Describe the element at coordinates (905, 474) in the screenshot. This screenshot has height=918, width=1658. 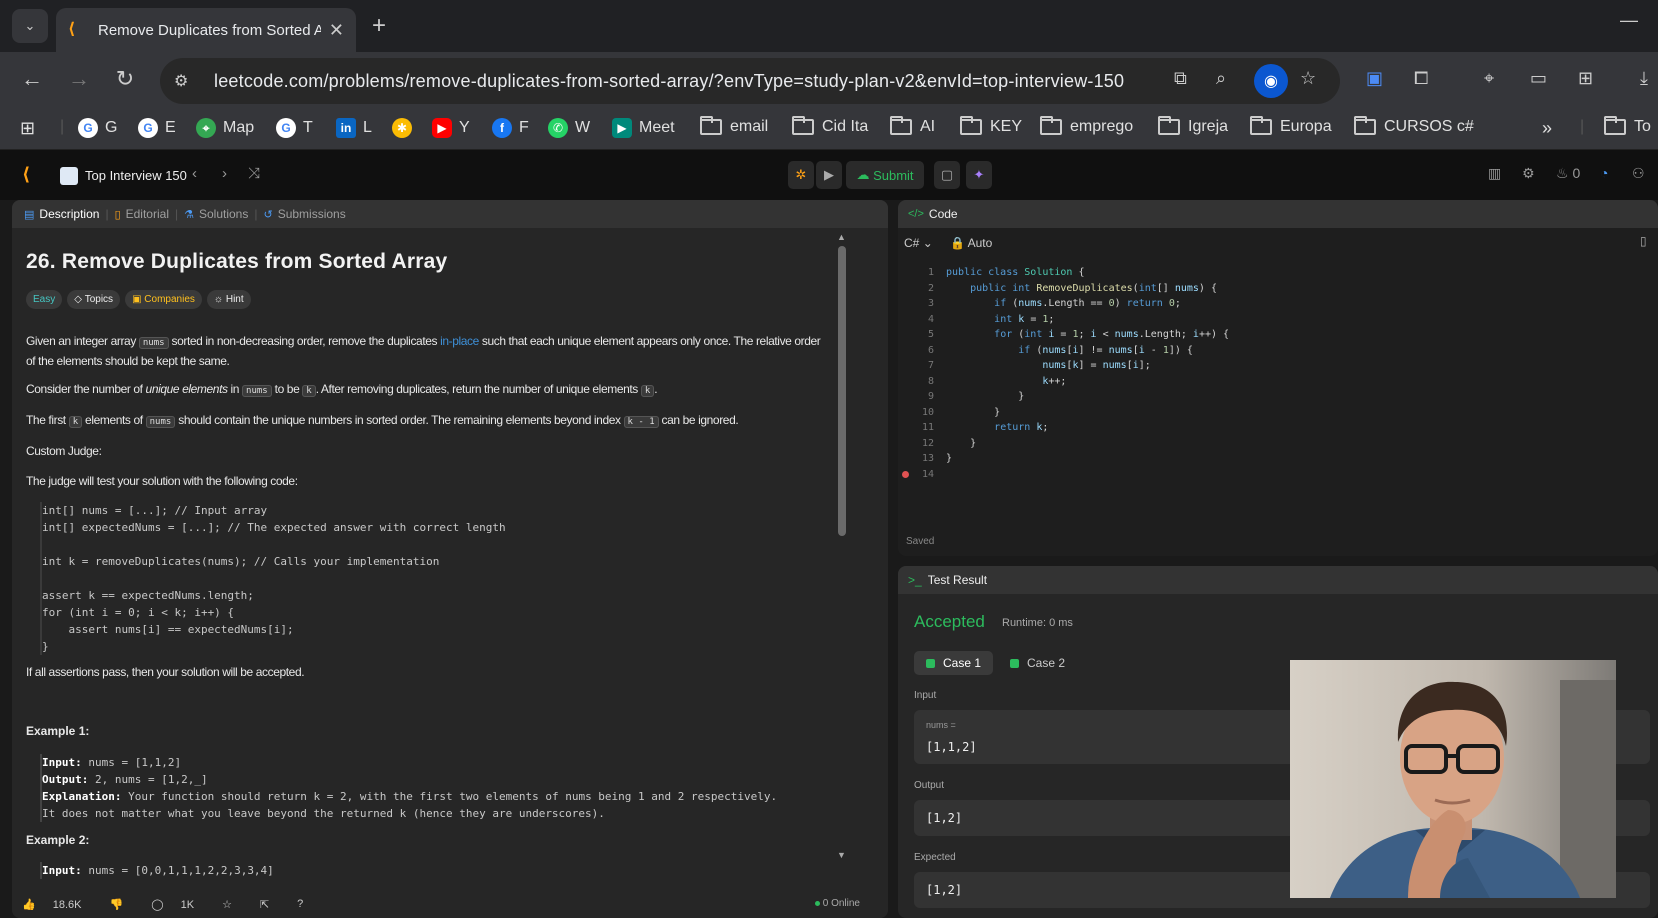
I see `breakpoint-icon` at that location.